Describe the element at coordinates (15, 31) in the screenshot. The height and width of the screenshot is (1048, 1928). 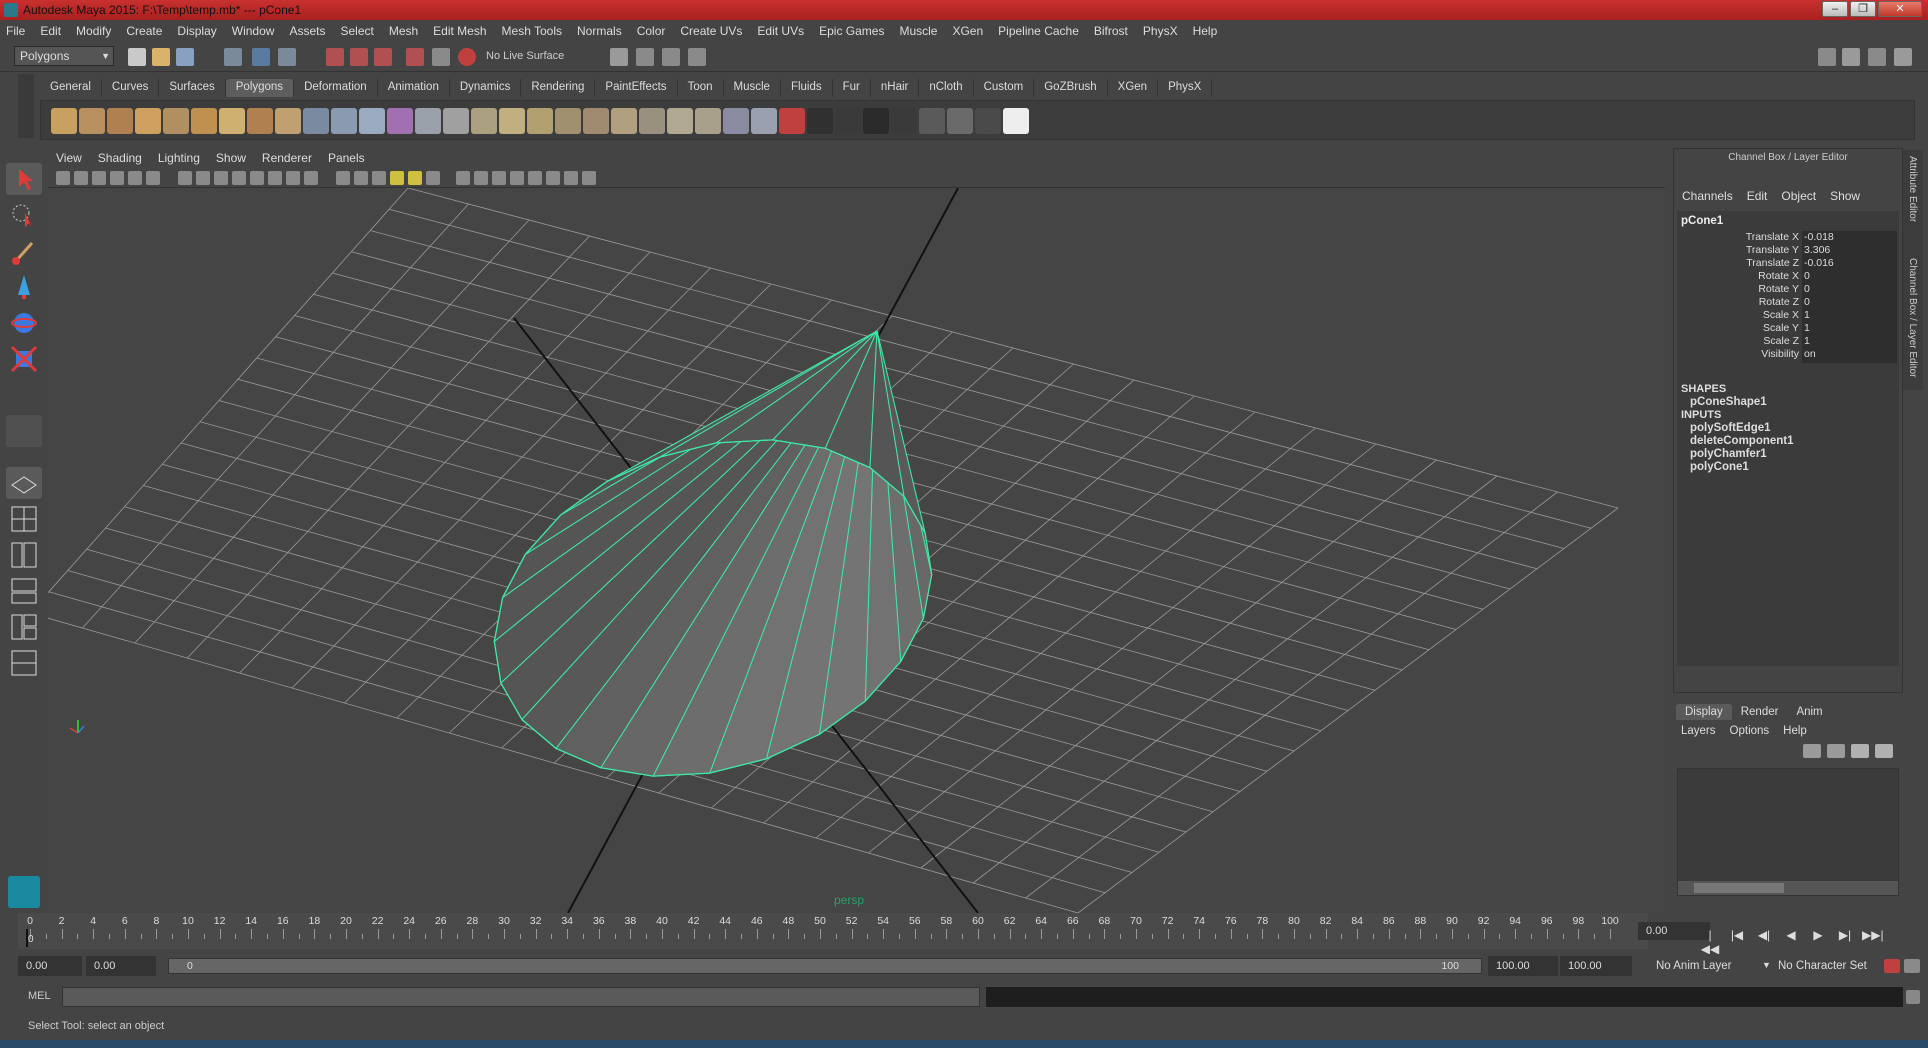
I see `menu-file: File` at that location.